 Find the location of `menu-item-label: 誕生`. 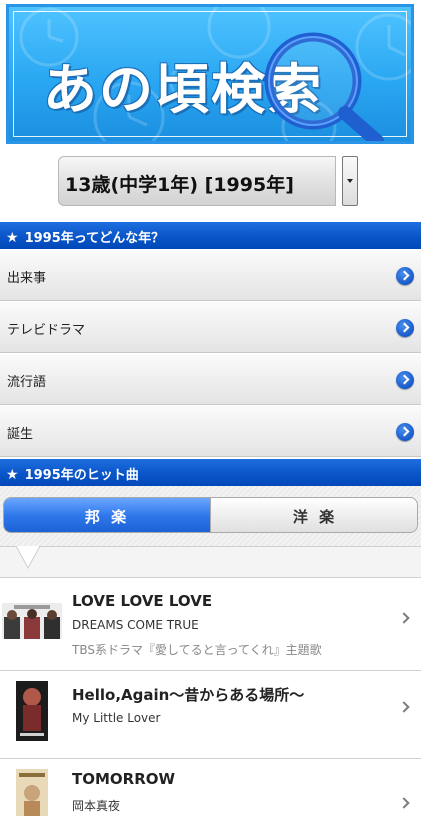

menu-item-label: 誕生 is located at coordinates (20, 434).